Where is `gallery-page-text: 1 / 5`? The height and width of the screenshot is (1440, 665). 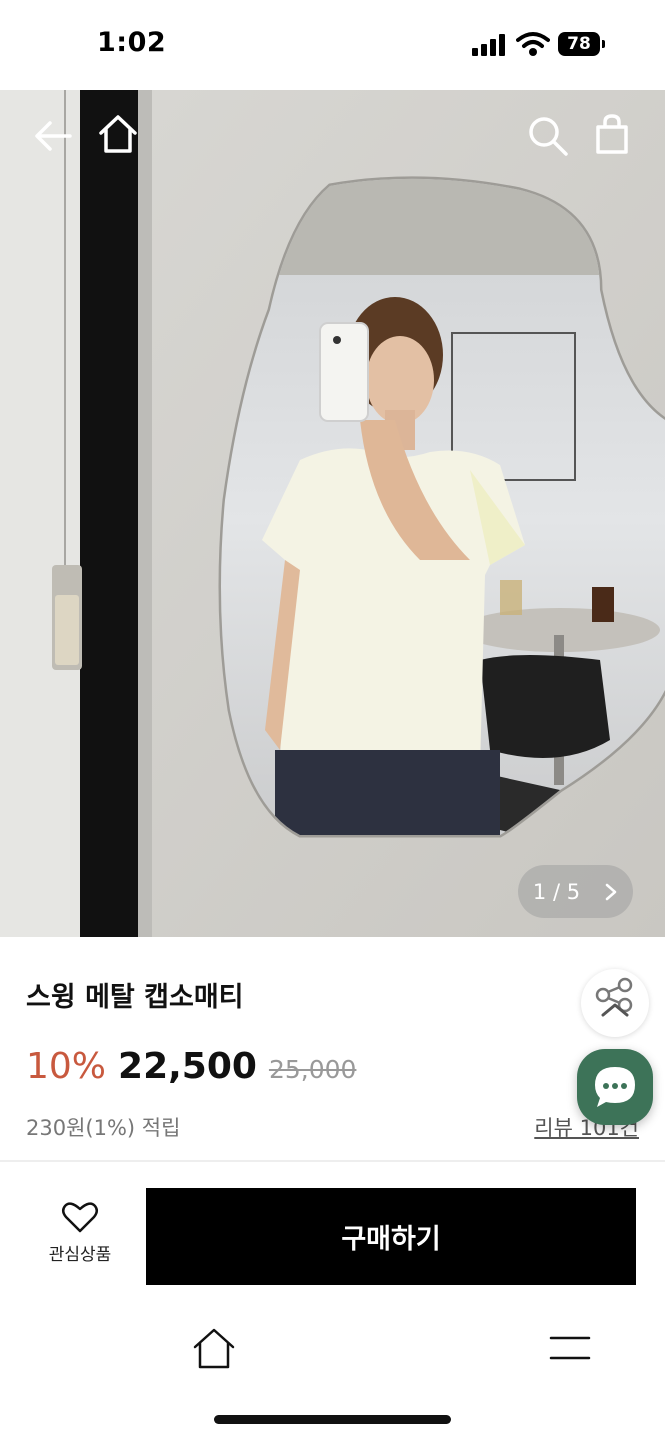 gallery-page-text: 1 / 5 is located at coordinates (556, 891).